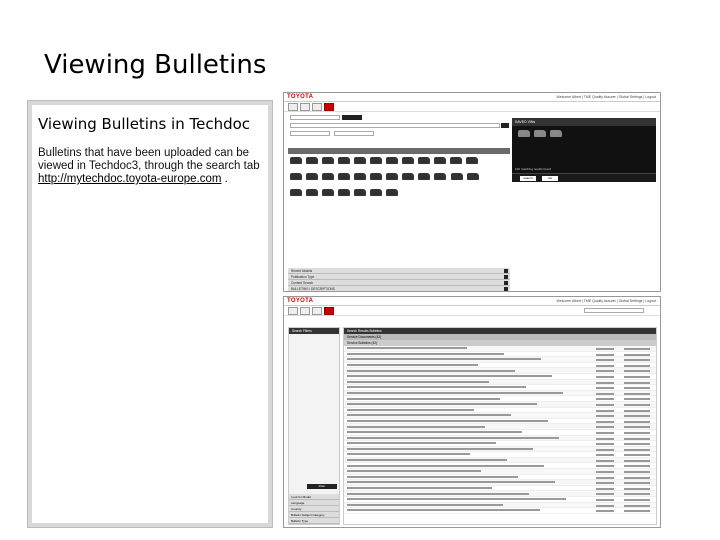 The height and width of the screenshot is (540, 720). Describe the element at coordinates (313, 289) in the screenshot. I see `filter-row-label: BULLETINS / DESCRIPTIONS` at that location.